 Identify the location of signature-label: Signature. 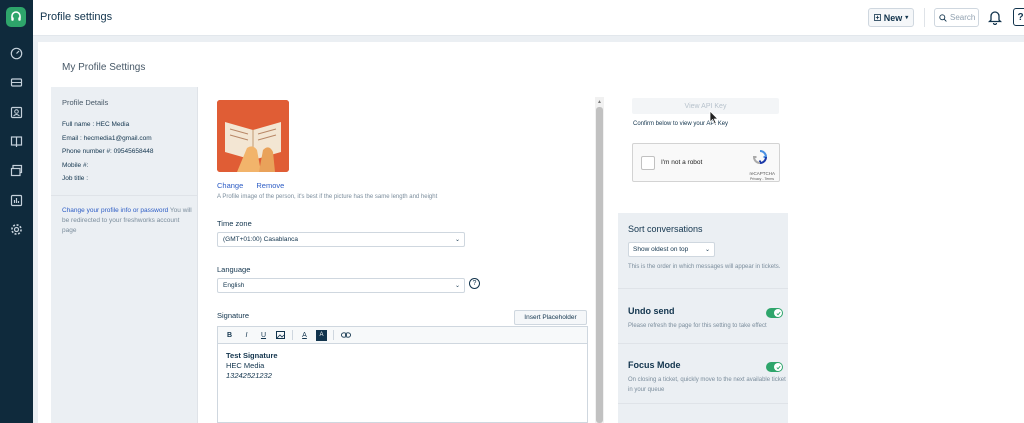
(233, 315).